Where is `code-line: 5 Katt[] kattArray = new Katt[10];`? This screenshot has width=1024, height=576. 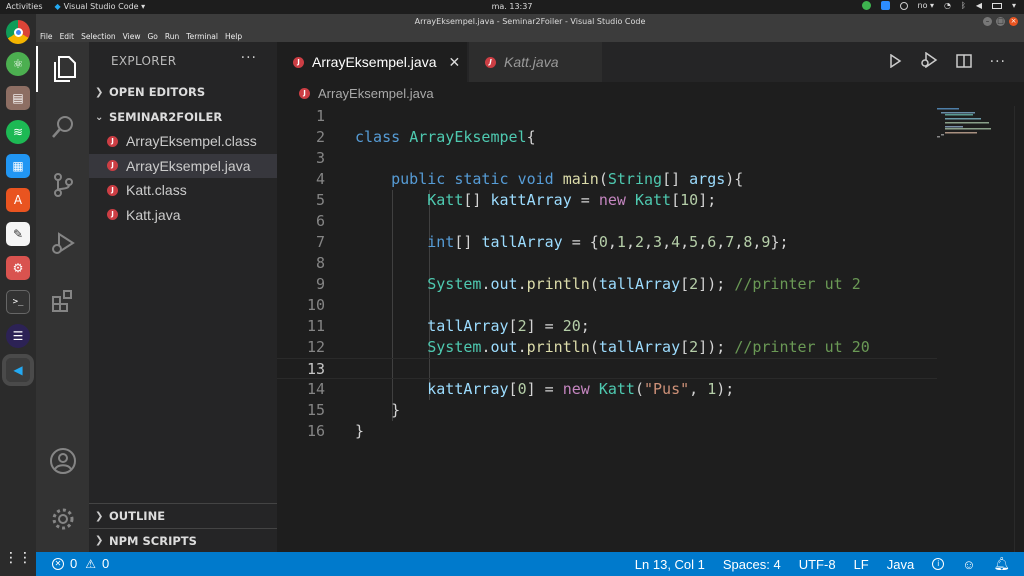 code-line: 5 Katt[] kattArray = new Katt[10]; is located at coordinates (607, 200).